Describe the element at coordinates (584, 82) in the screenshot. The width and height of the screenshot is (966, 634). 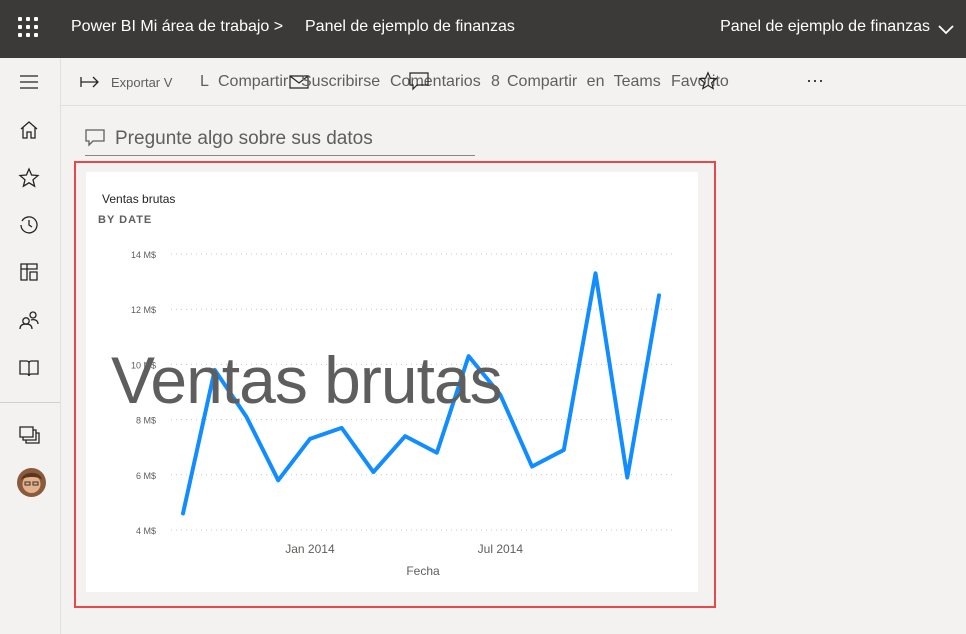
I see `share-teams-button: Compartir en Teams` at that location.